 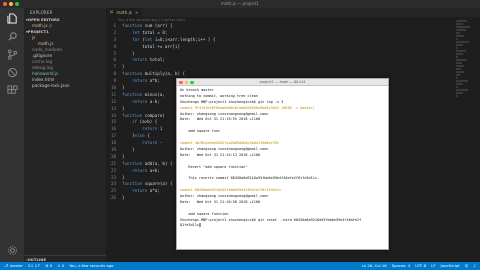 I want to click on line-number: 21, so click(x=113, y=163).